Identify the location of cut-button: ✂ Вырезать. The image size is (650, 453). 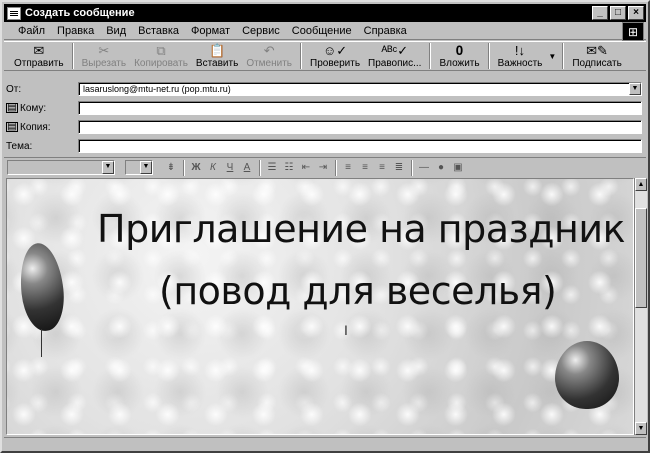
(104, 56).